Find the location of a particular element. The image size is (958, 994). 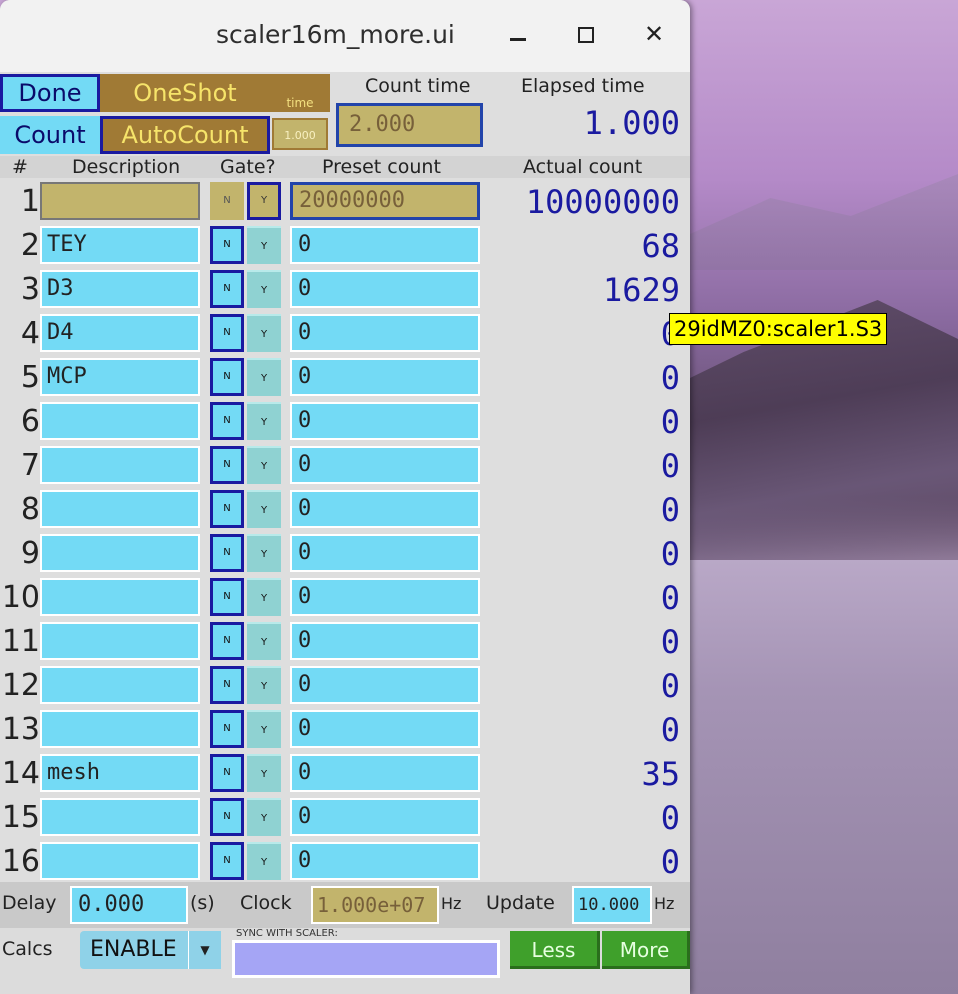

channel-number: 10 is located at coordinates (20, 597).